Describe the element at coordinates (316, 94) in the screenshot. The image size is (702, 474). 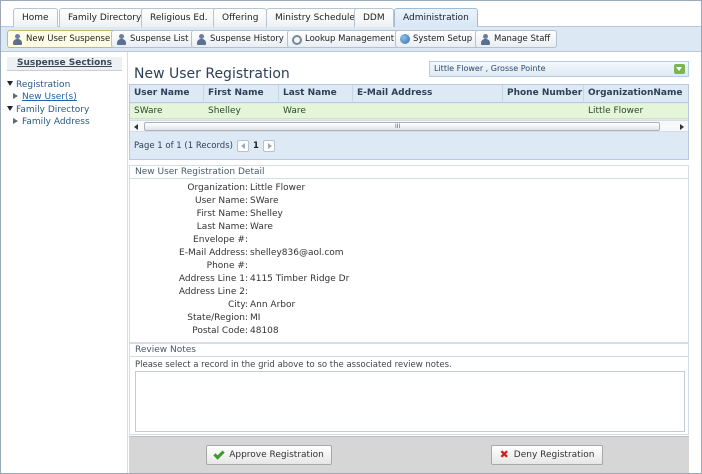
I see `column-header: Last Name` at that location.